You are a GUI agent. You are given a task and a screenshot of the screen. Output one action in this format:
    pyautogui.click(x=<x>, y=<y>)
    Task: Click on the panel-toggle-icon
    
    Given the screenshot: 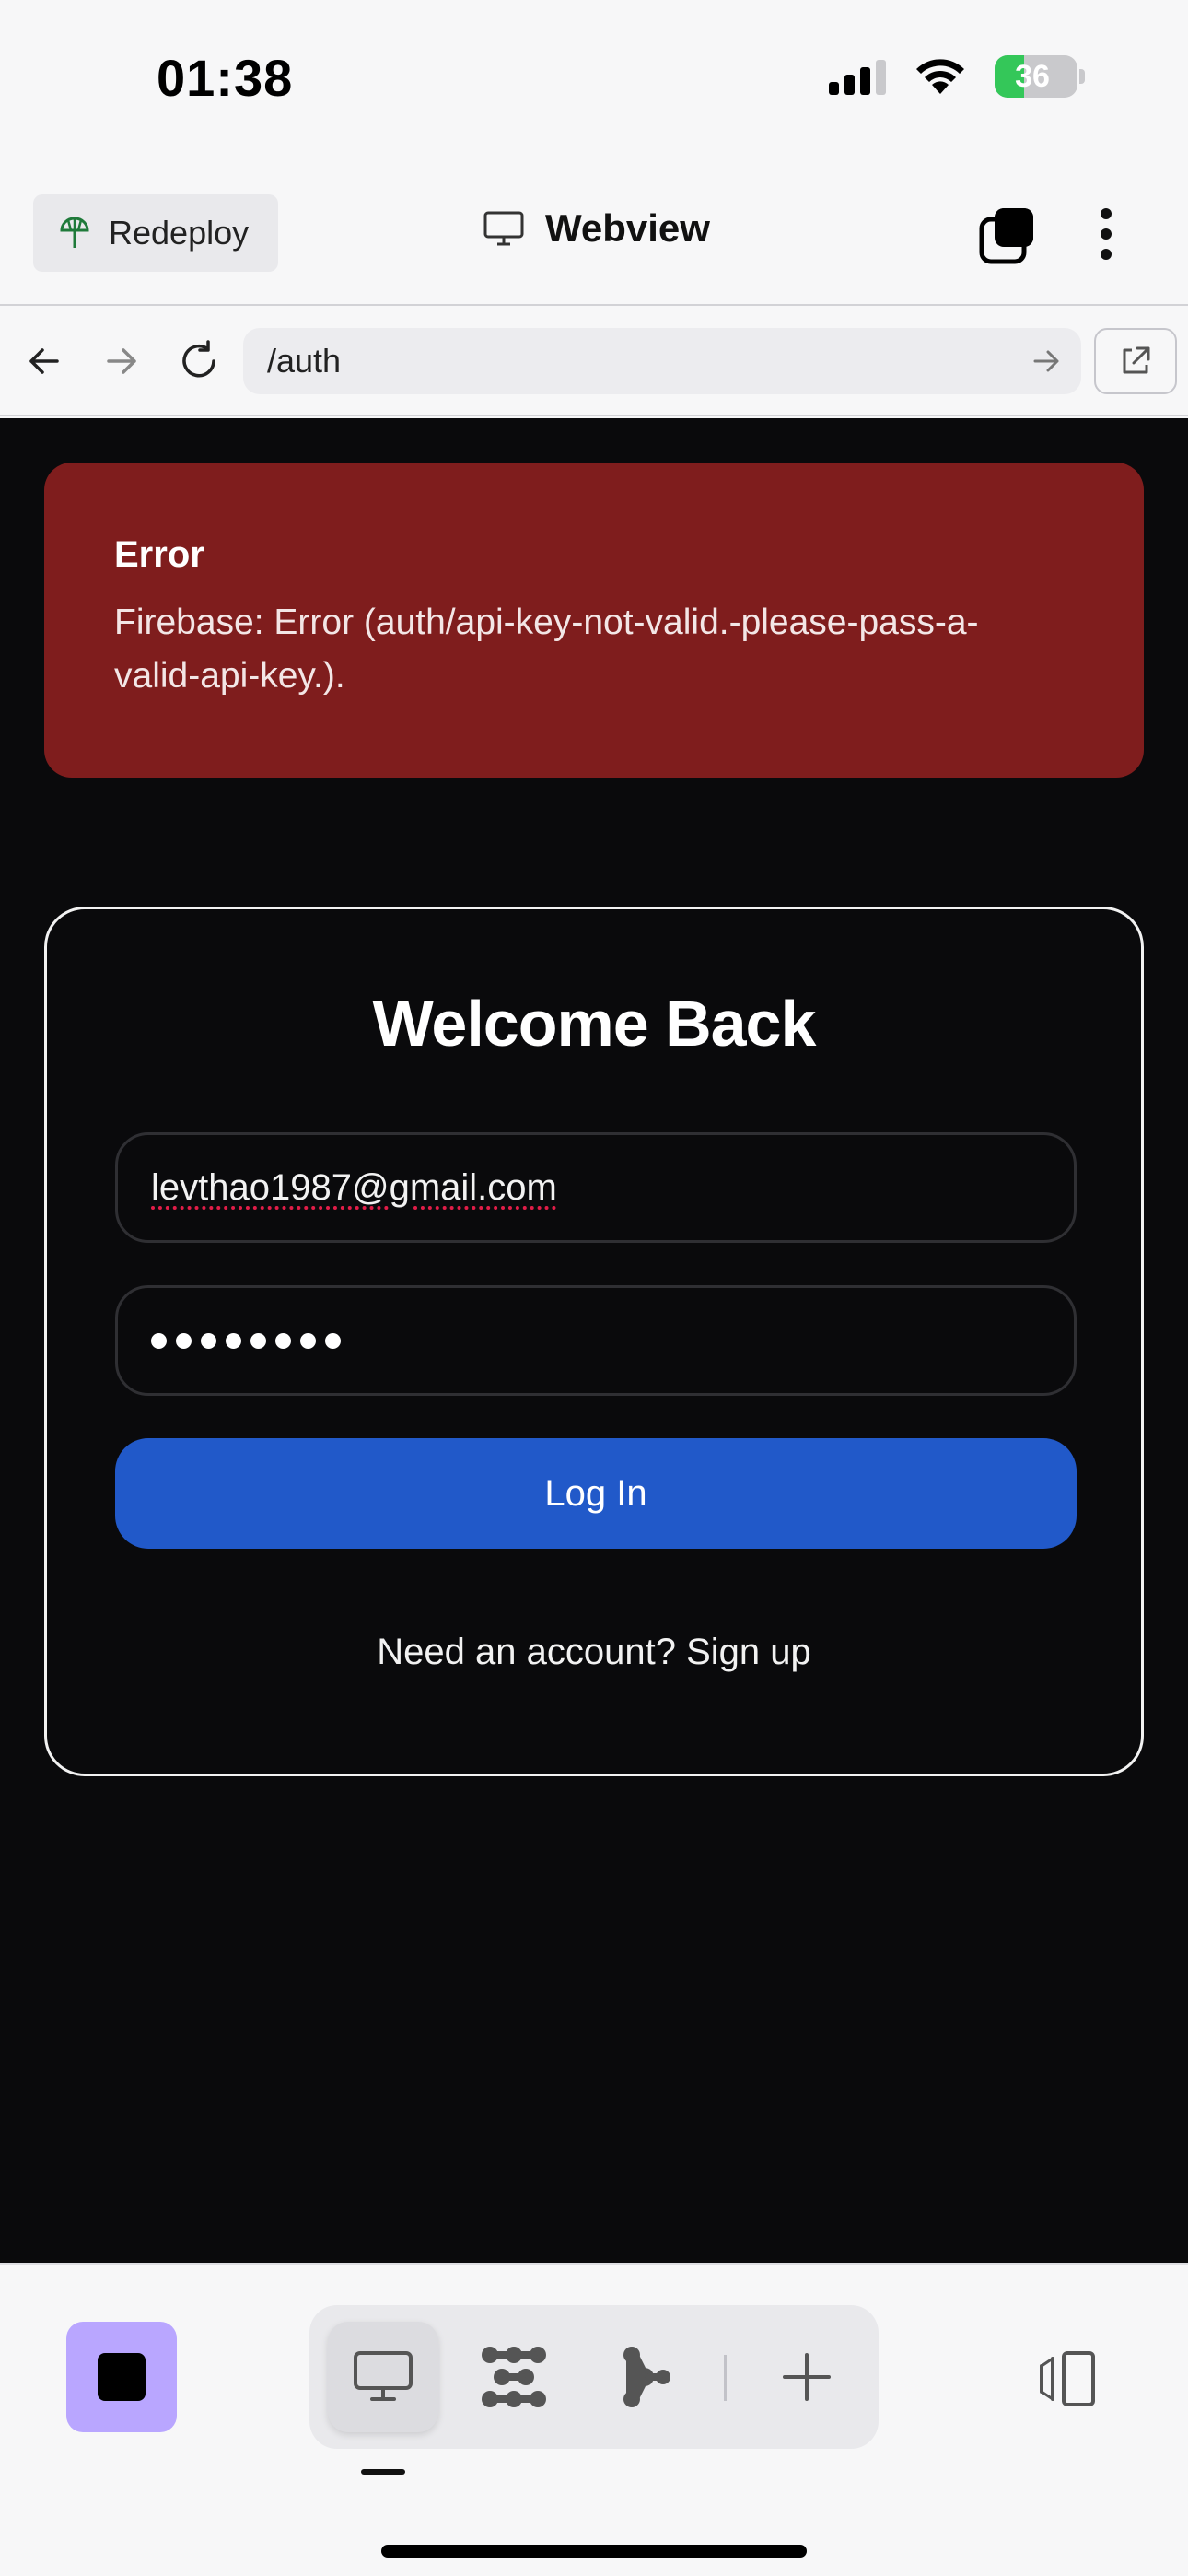 What is the action you would take?
    pyautogui.click(x=1067, y=2378)
    